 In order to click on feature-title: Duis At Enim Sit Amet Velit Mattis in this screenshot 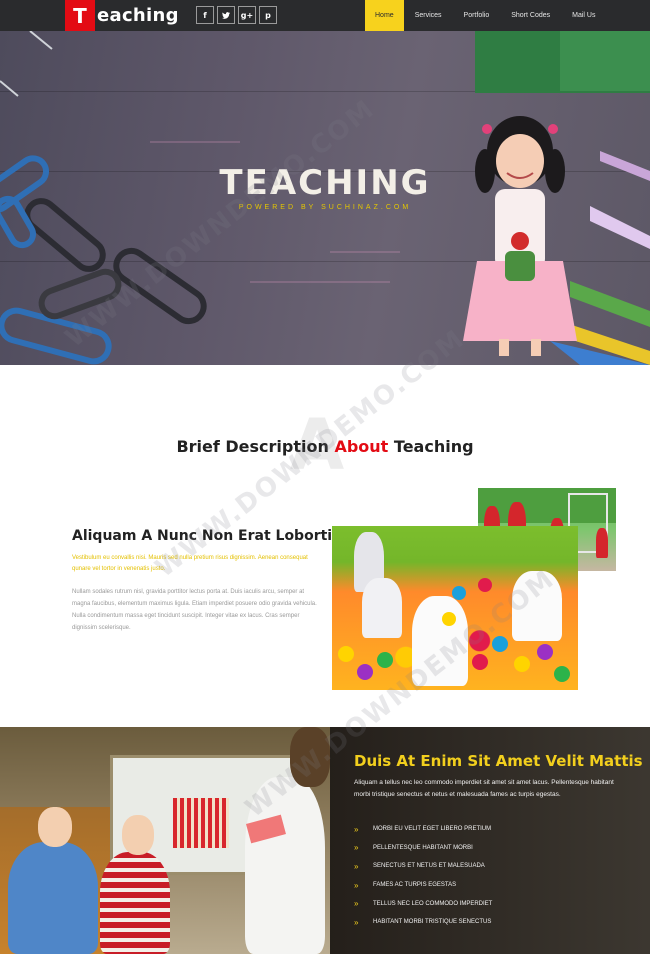, I will do `click(498, 761)`.